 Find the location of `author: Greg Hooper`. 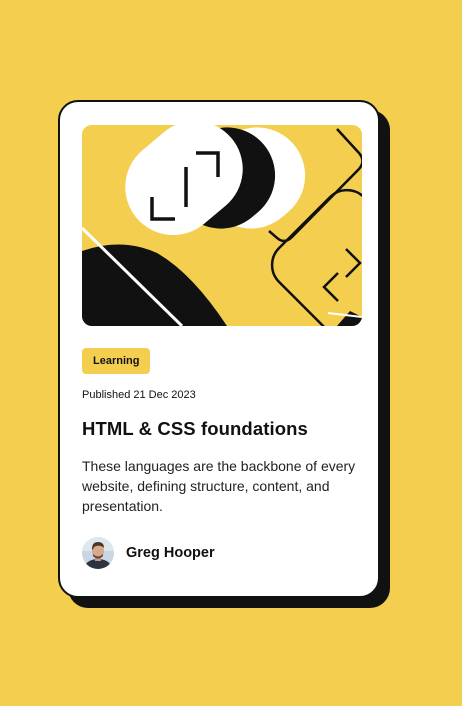

author: Greg Hooper is located at coordinates (148, 553).